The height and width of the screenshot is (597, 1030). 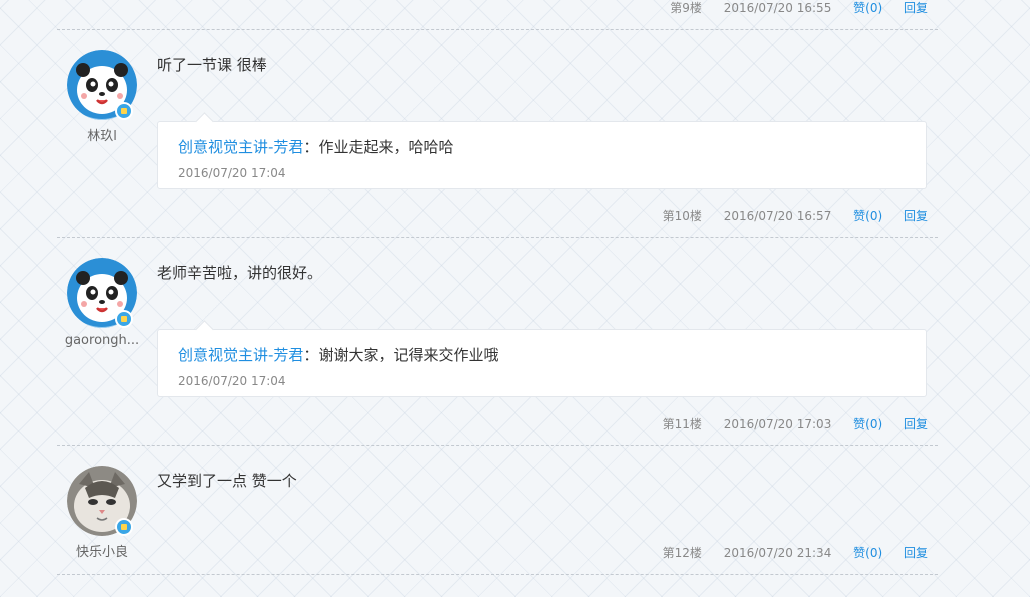 What do you see at coordinates (682, 216) in the screenshot?
I see `floor-number: 第10楼` at bounding box center [682, 216].